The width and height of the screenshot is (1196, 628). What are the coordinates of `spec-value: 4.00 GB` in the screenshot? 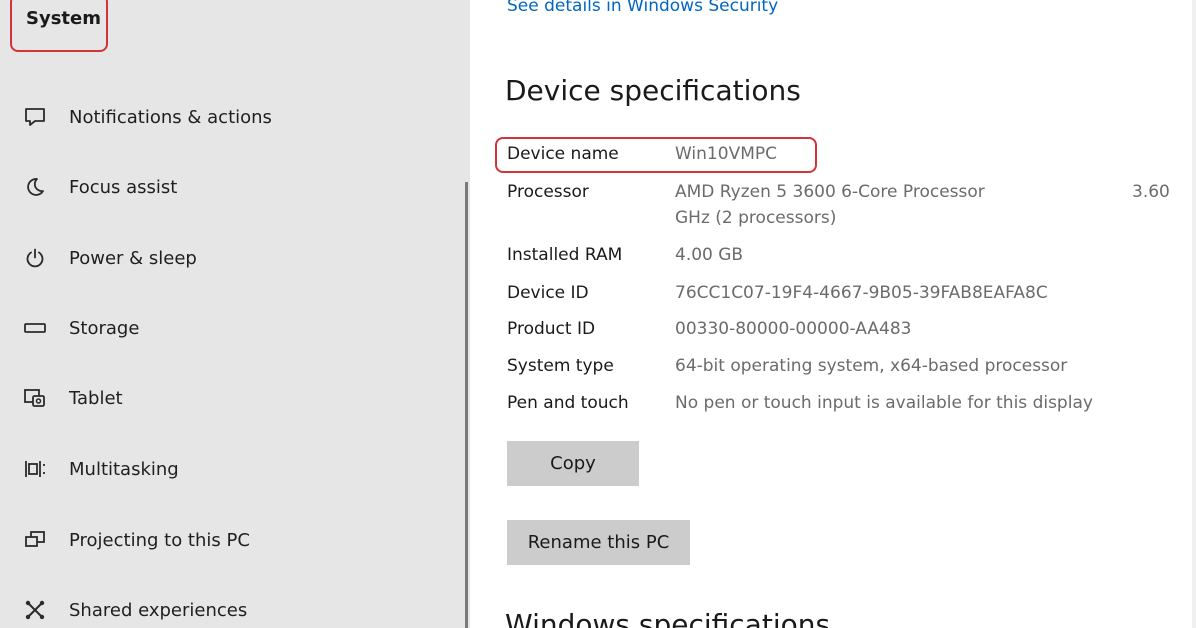 It's located at (709, 255).